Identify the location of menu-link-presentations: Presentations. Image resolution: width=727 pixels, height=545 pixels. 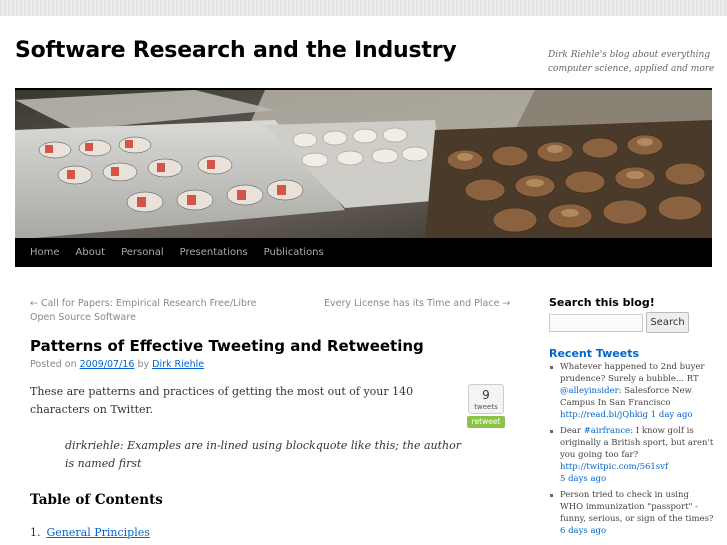
(214, 252).